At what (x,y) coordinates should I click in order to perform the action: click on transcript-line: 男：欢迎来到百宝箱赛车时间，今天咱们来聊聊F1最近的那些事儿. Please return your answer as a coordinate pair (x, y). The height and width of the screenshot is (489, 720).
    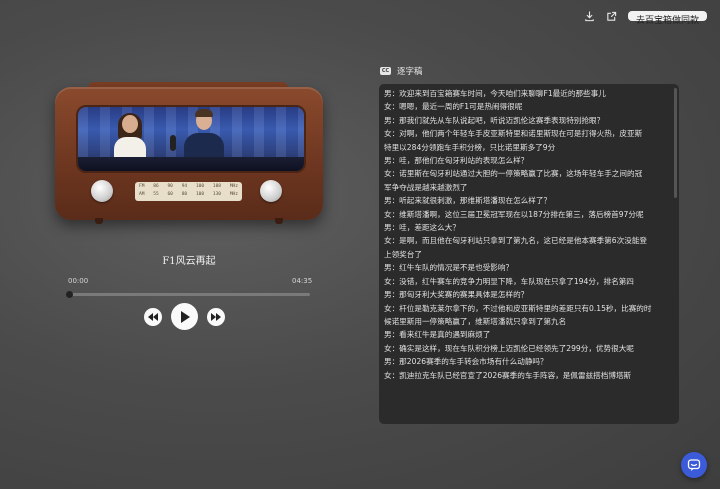
    Looking at the image, I should click on (495, 93).